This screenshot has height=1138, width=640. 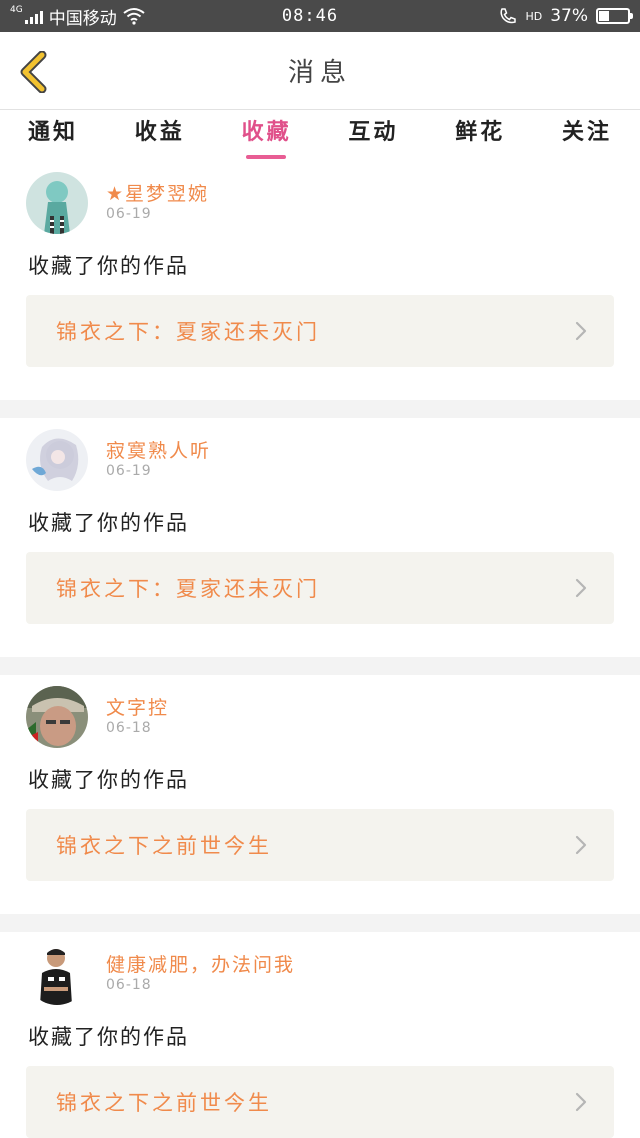 I want to click on status-right: HD 37%, so click(x=531, y=16).